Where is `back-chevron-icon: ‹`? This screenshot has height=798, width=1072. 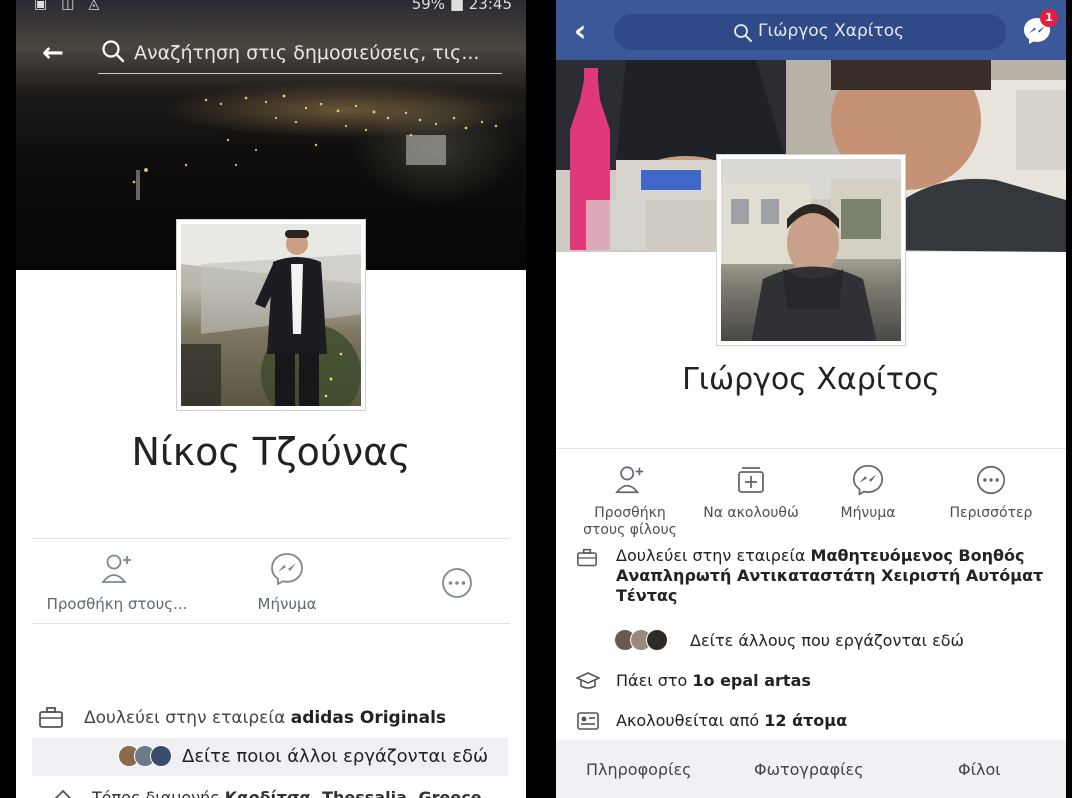
back-chevron-icon: ‹ is located at coordinates (580, 31).